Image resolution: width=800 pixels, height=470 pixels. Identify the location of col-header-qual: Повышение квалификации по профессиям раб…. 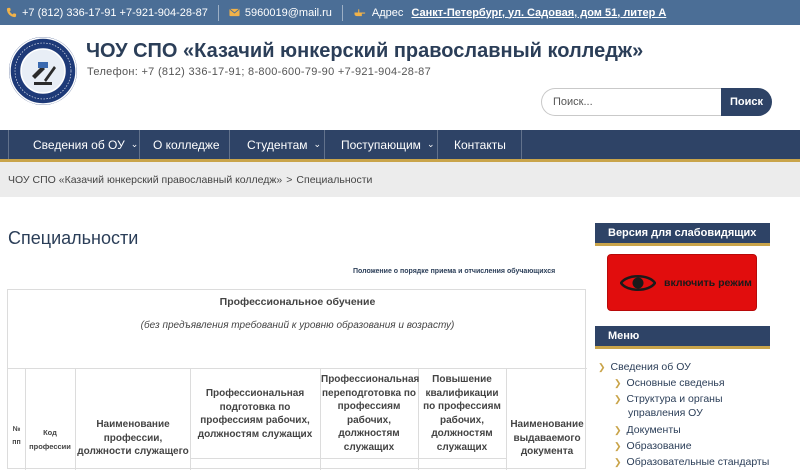
(462, 413).